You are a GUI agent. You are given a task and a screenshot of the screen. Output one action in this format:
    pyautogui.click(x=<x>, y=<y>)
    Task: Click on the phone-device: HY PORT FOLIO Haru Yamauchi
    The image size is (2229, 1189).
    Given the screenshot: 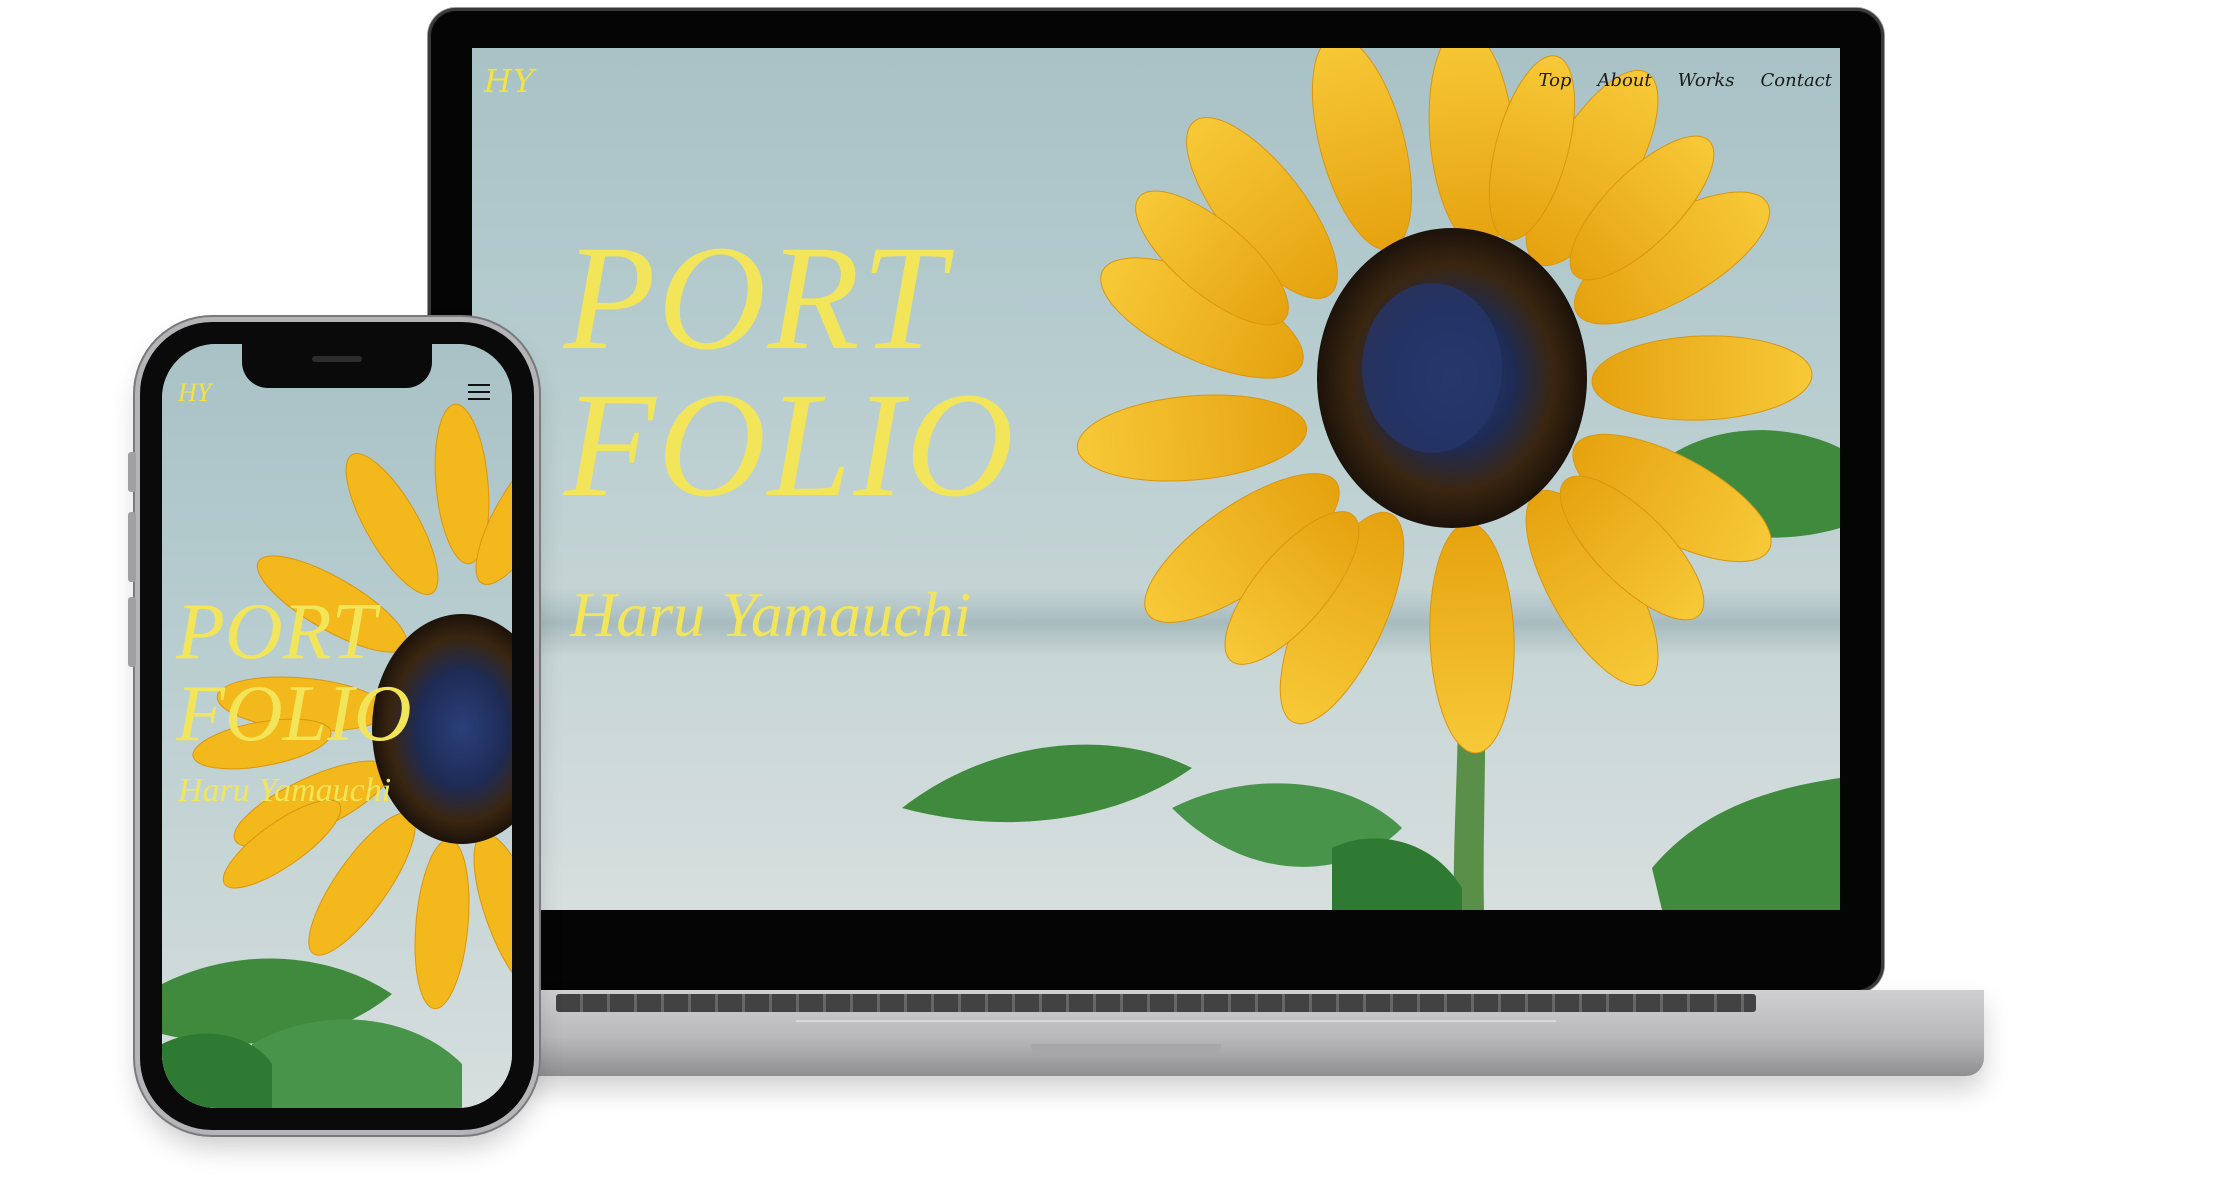 What is the action you would take?
    pyautogui.click(x=331, y=726)
    